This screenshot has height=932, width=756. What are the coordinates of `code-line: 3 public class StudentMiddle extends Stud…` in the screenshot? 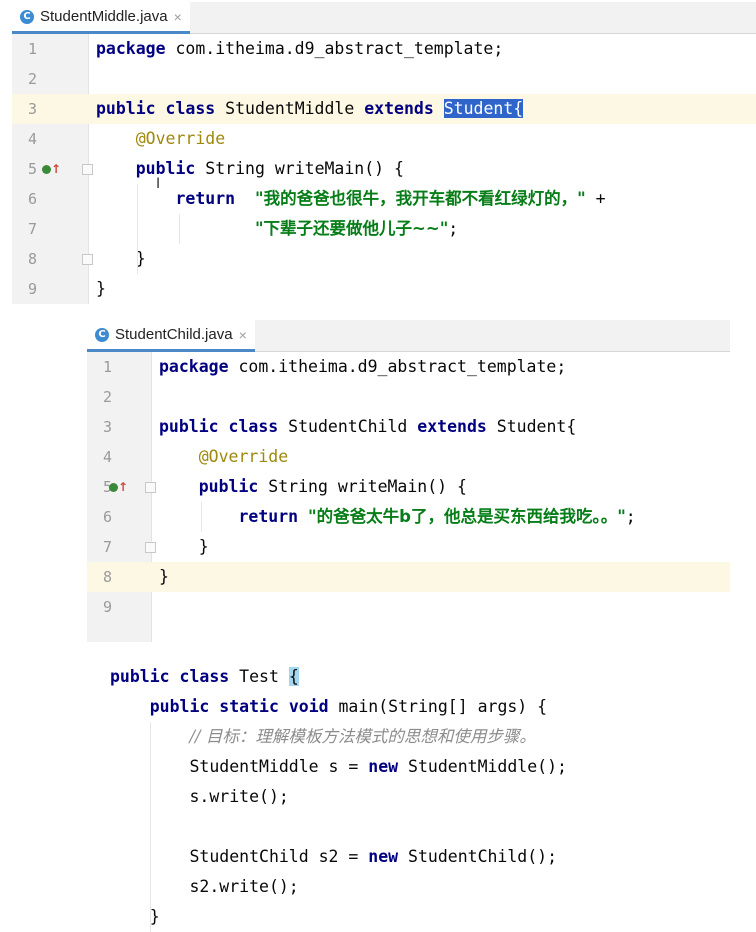 It's located at (384, 109).